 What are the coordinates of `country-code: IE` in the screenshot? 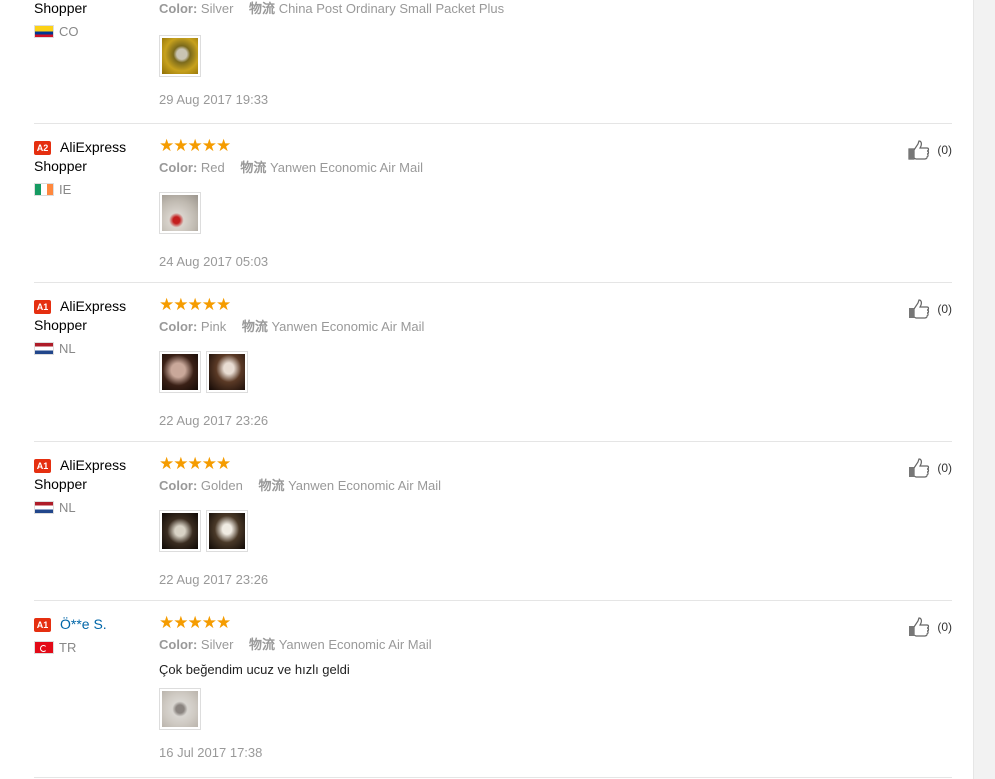 It's located at (65, 189).